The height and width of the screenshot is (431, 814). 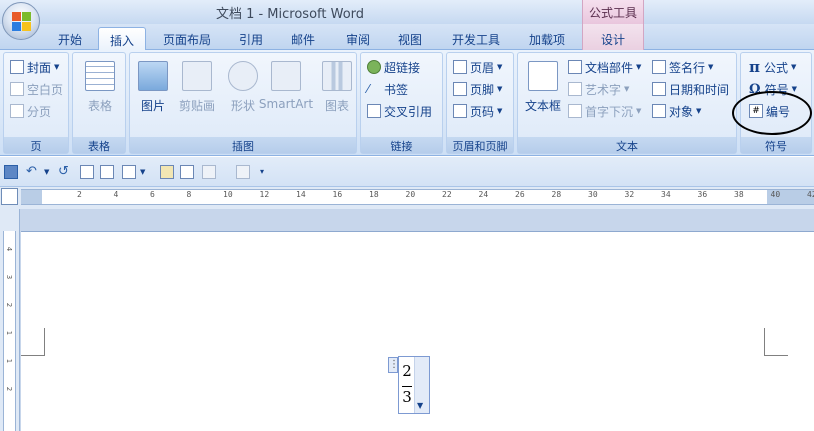 I want to click on undo-icon: ↶, so click(x=33, y=172).